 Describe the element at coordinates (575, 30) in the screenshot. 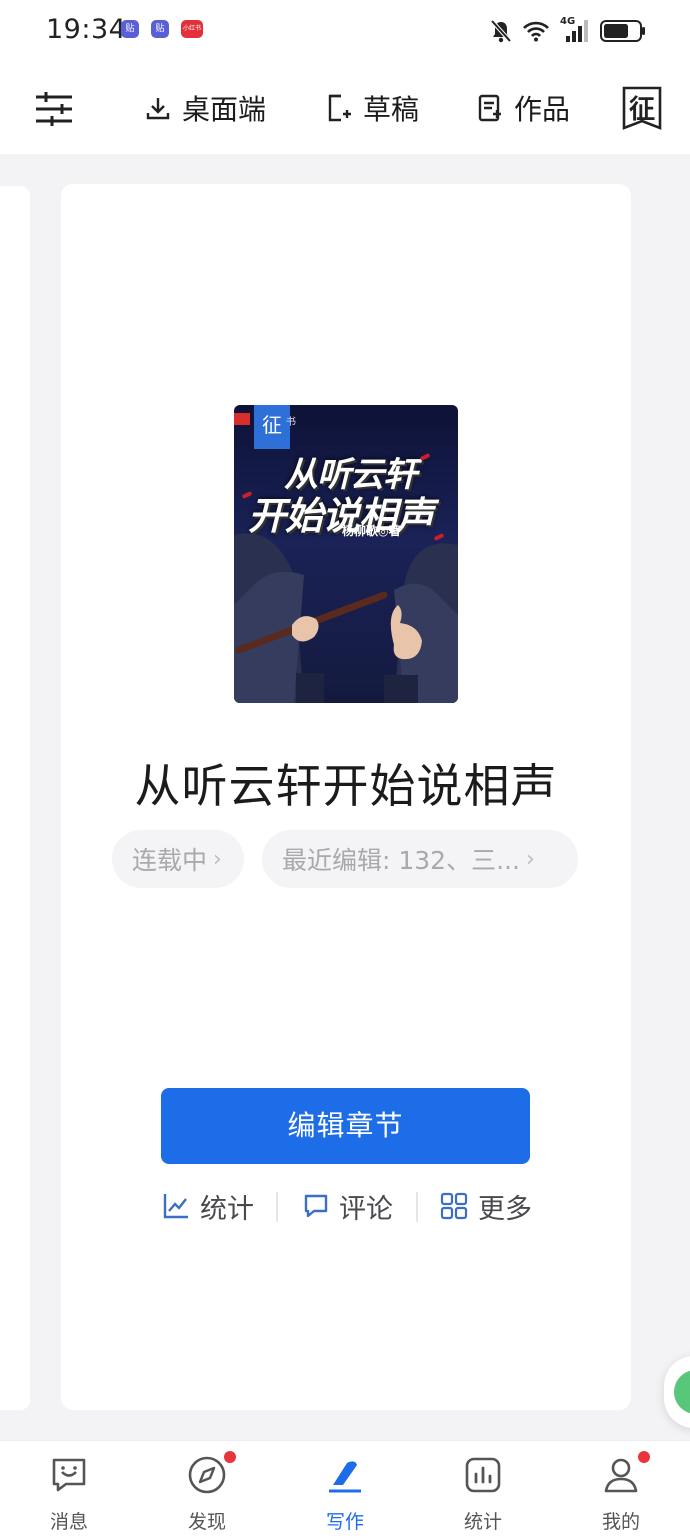

I see `signal-icon: 4G` at that location.